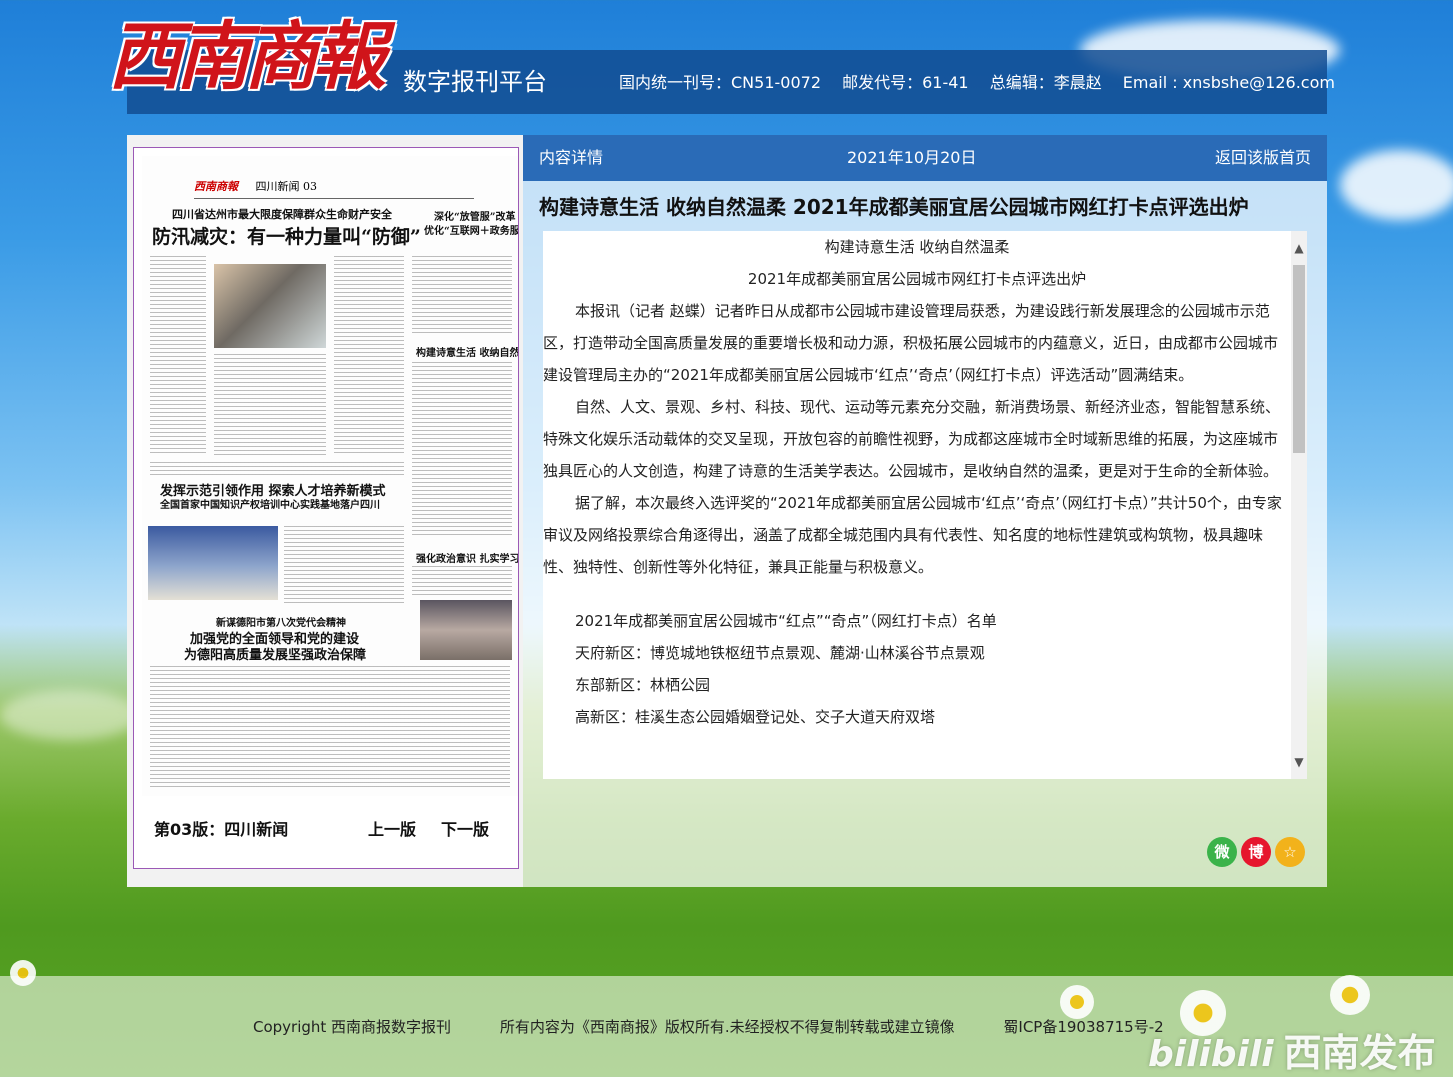  Describe the element at coordinates (467, 351) in the screenshot. I see `paper-side2: 构建诗意生活 收纳自然温柔` at that location.